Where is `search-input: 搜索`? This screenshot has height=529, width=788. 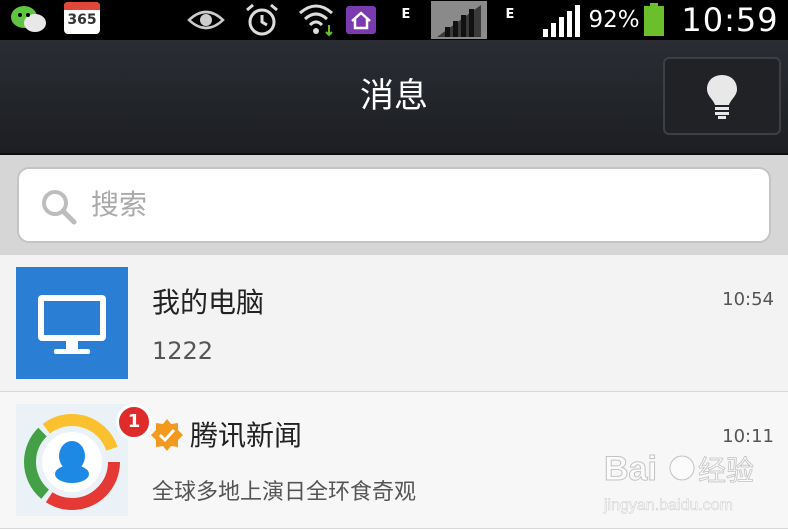
search-input: 搜索 is located at coordinates (394, 205).